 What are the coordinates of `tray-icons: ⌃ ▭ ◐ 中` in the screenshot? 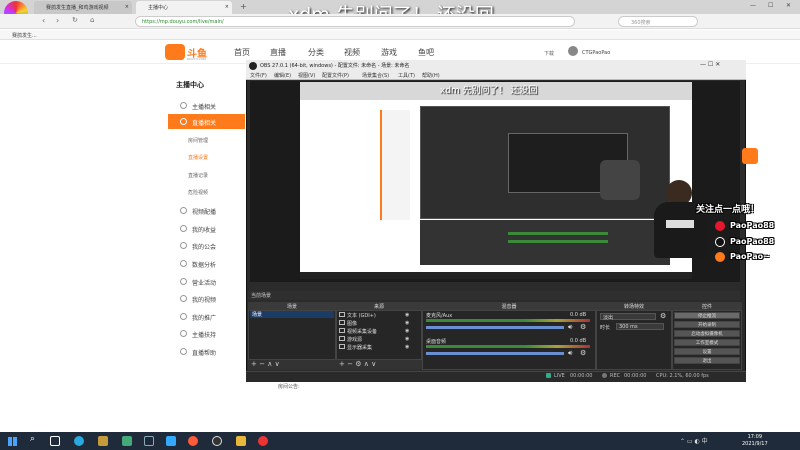 It's located at (694, 440).